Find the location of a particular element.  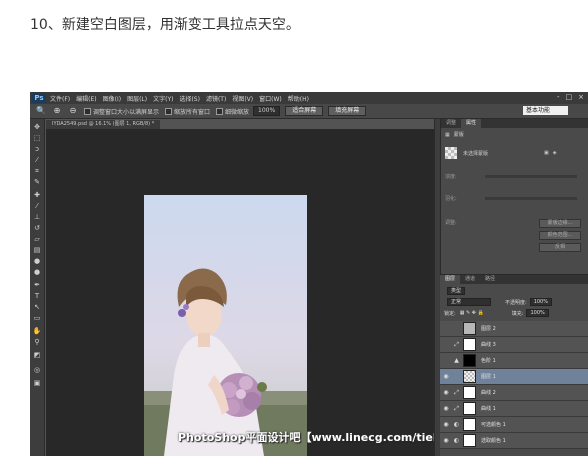

menu-filter: 滤镜(T) is located at coordinates (216, 98).